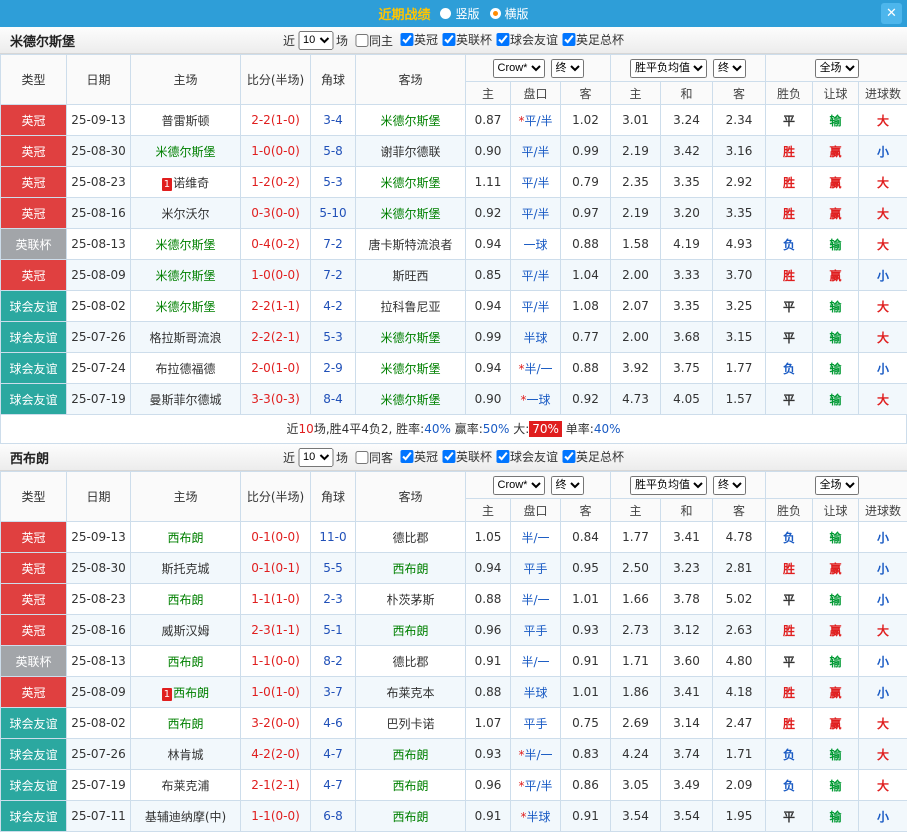 This screenshot has height=832, width=907. Describe the element at coordinates (687, 510) in the screenshot. I see `col-header-avg-draw: 和` at that location.